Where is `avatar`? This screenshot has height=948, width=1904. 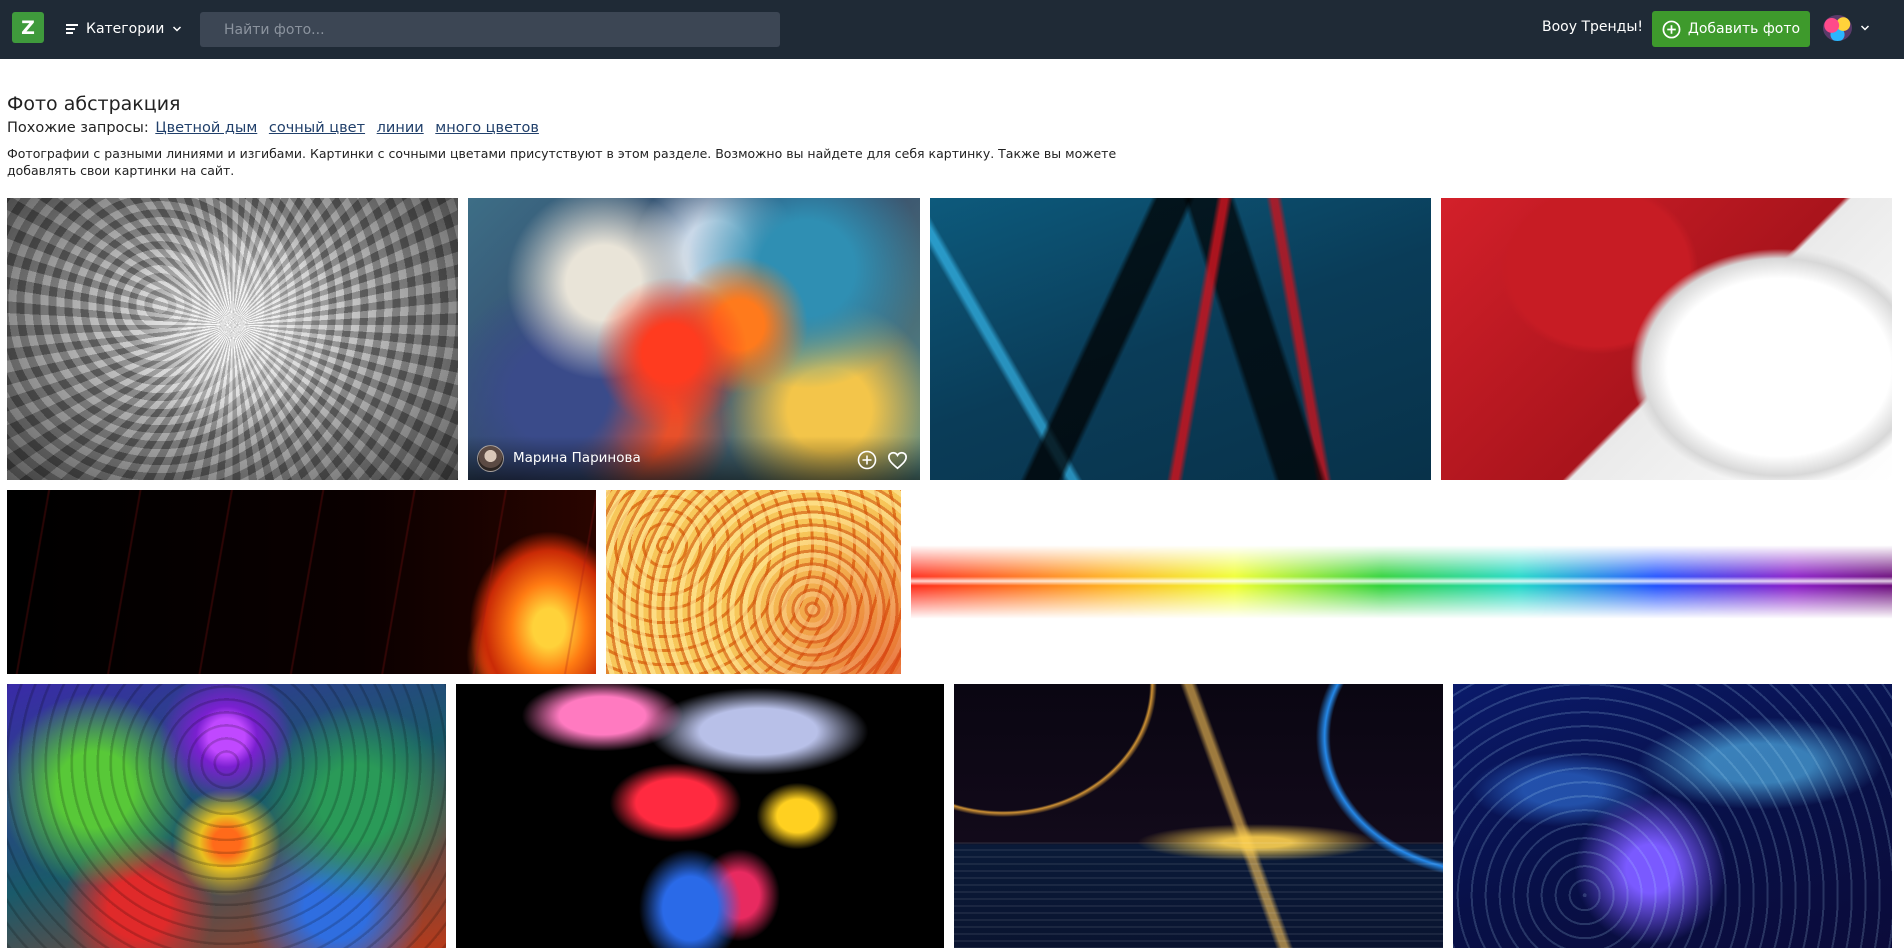 avatar is located at coordinates (1837, 28).